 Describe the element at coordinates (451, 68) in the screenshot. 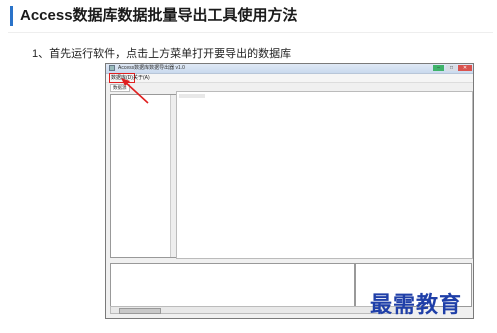

I see `maximize-button: □` at that location.